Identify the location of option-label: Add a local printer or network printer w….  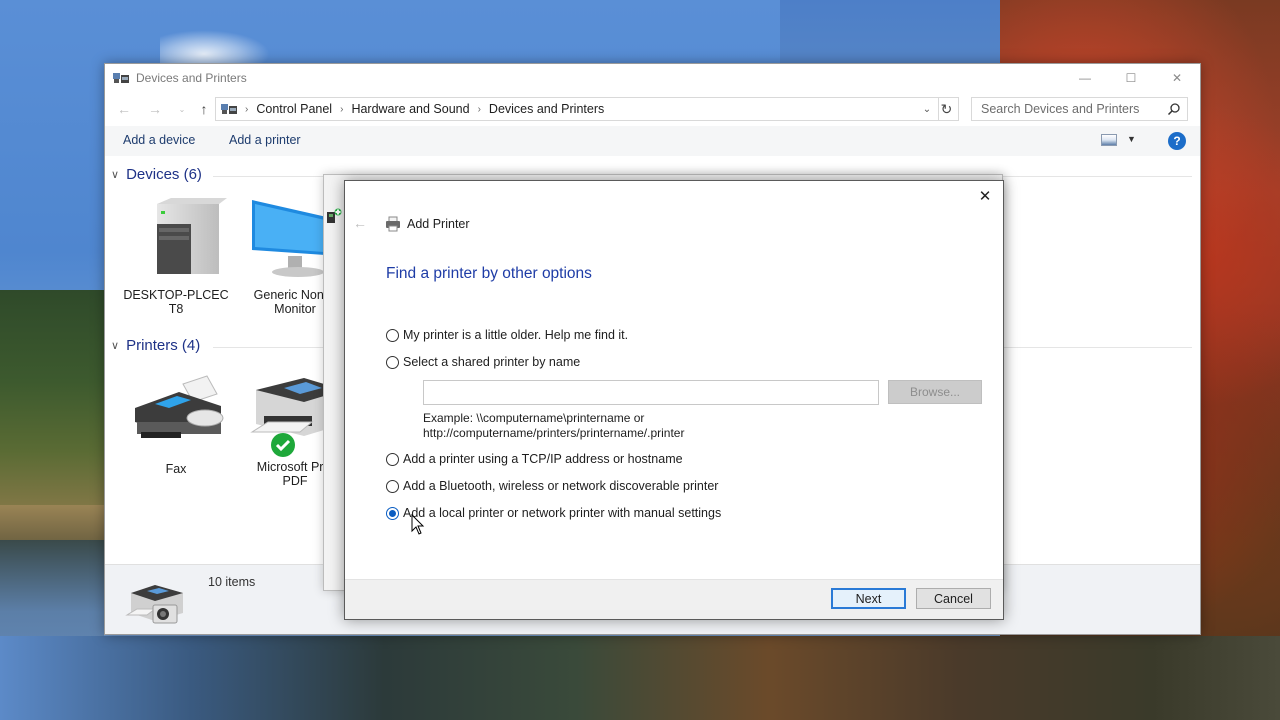
(562, 513).